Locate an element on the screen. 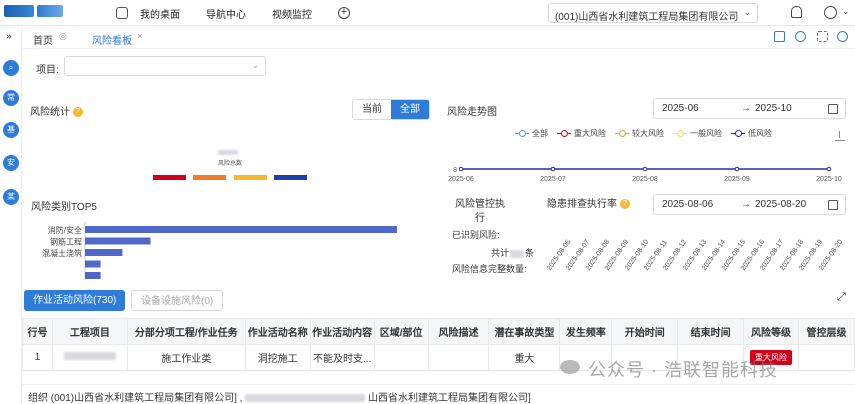 This screenshot has height=404, width=855. sidebar: » ⌕ 常 基 安 某 is located at coordinates (11, 215).